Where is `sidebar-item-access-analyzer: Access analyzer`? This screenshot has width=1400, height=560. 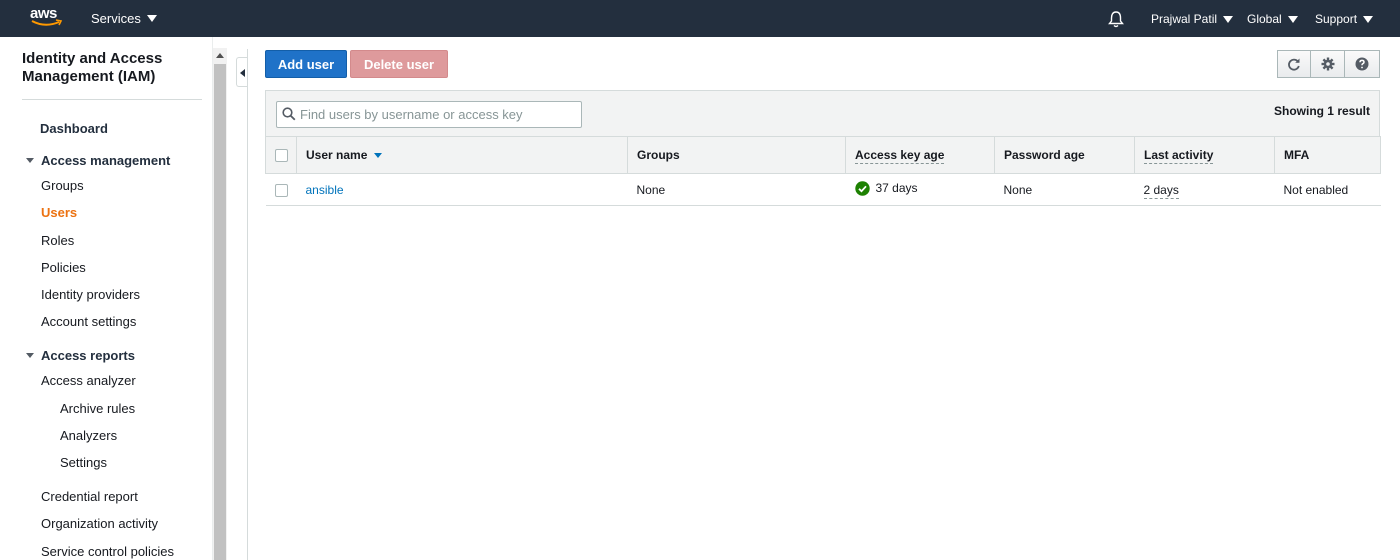 sidebar-item-access-analyzer: Access analyzer is located at coordinates (88, 380).